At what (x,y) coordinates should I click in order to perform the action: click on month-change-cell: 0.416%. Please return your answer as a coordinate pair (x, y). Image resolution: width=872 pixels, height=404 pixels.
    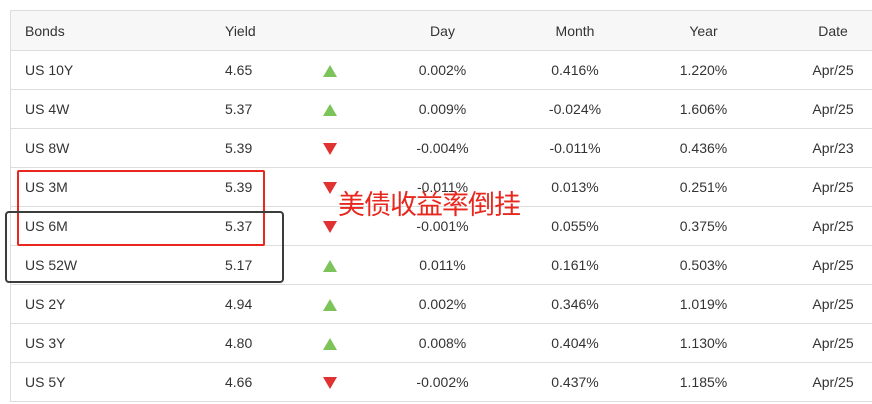
    Looking at the image, I should click on (575, 70).